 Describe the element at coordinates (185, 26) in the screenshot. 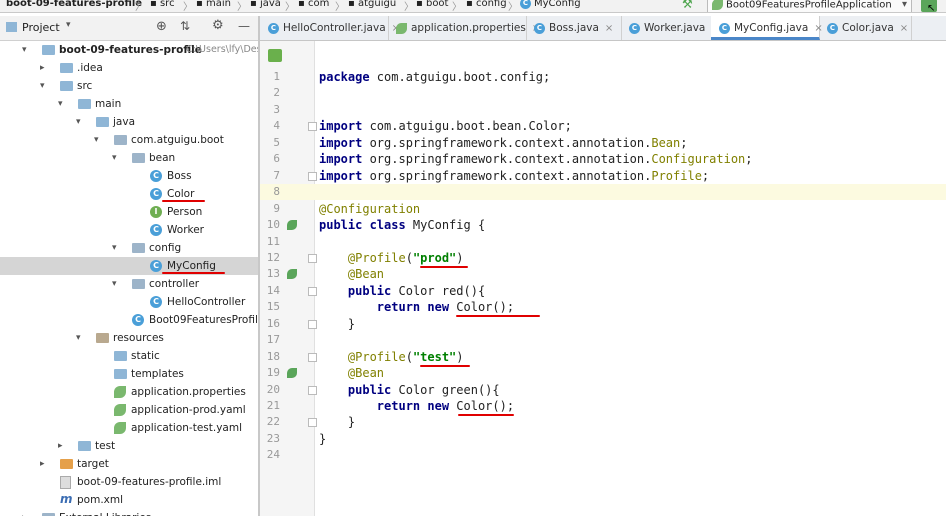

I see `collapse-all-icon: ⇅` at that location.